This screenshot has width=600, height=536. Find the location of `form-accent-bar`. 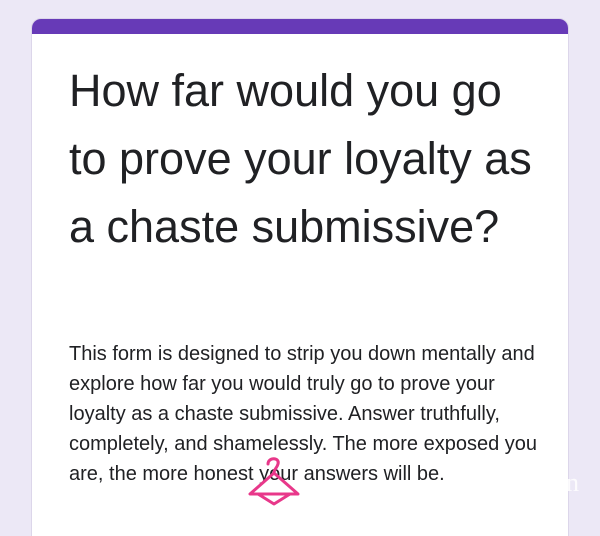

form-accent-bar is located at coordinates (300, 26).